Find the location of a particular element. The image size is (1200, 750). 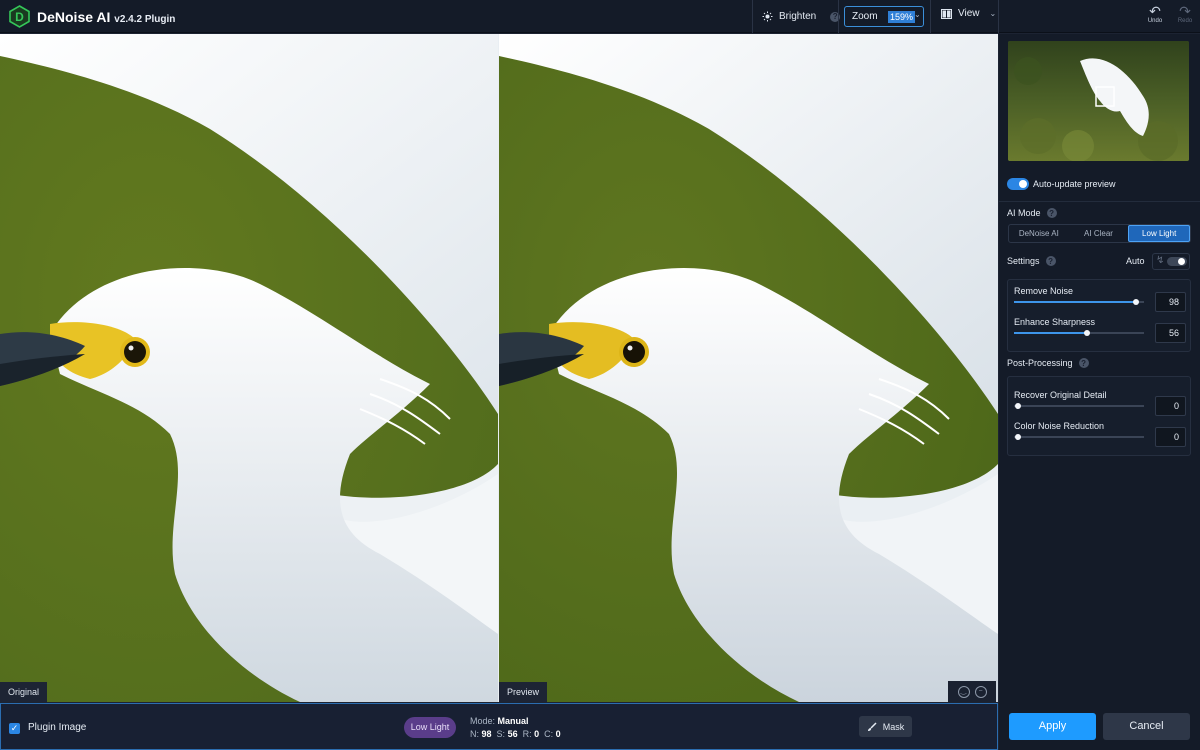

mask-button: Mask is located at coordinates (885, 726).